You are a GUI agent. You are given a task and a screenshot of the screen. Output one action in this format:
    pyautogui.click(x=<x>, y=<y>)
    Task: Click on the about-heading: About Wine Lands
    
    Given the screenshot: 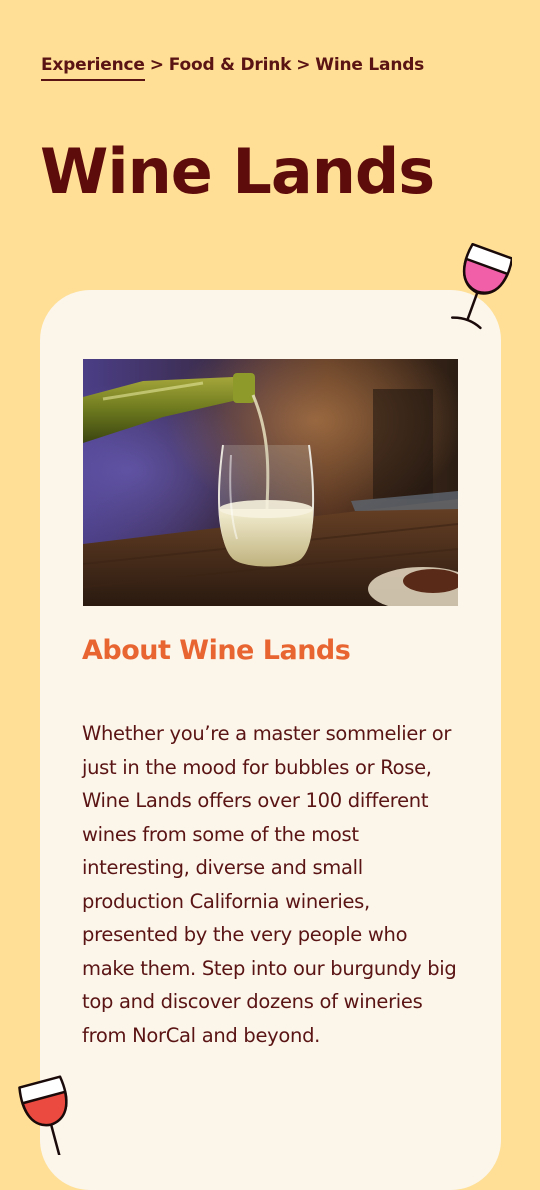 What is the action you would take?
    pyautogui.click(x=216, y=650)
    